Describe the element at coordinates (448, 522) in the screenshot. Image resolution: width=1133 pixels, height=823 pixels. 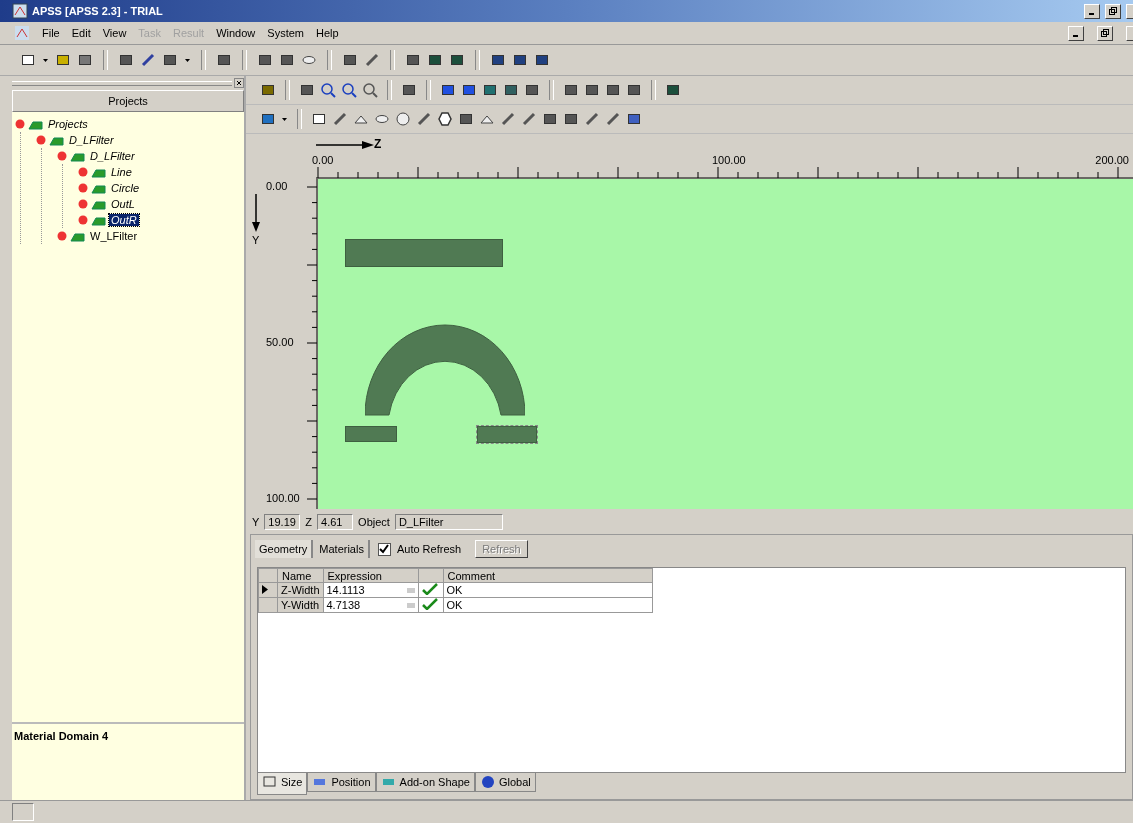
I see `object-field: D_LFilter` at that location.